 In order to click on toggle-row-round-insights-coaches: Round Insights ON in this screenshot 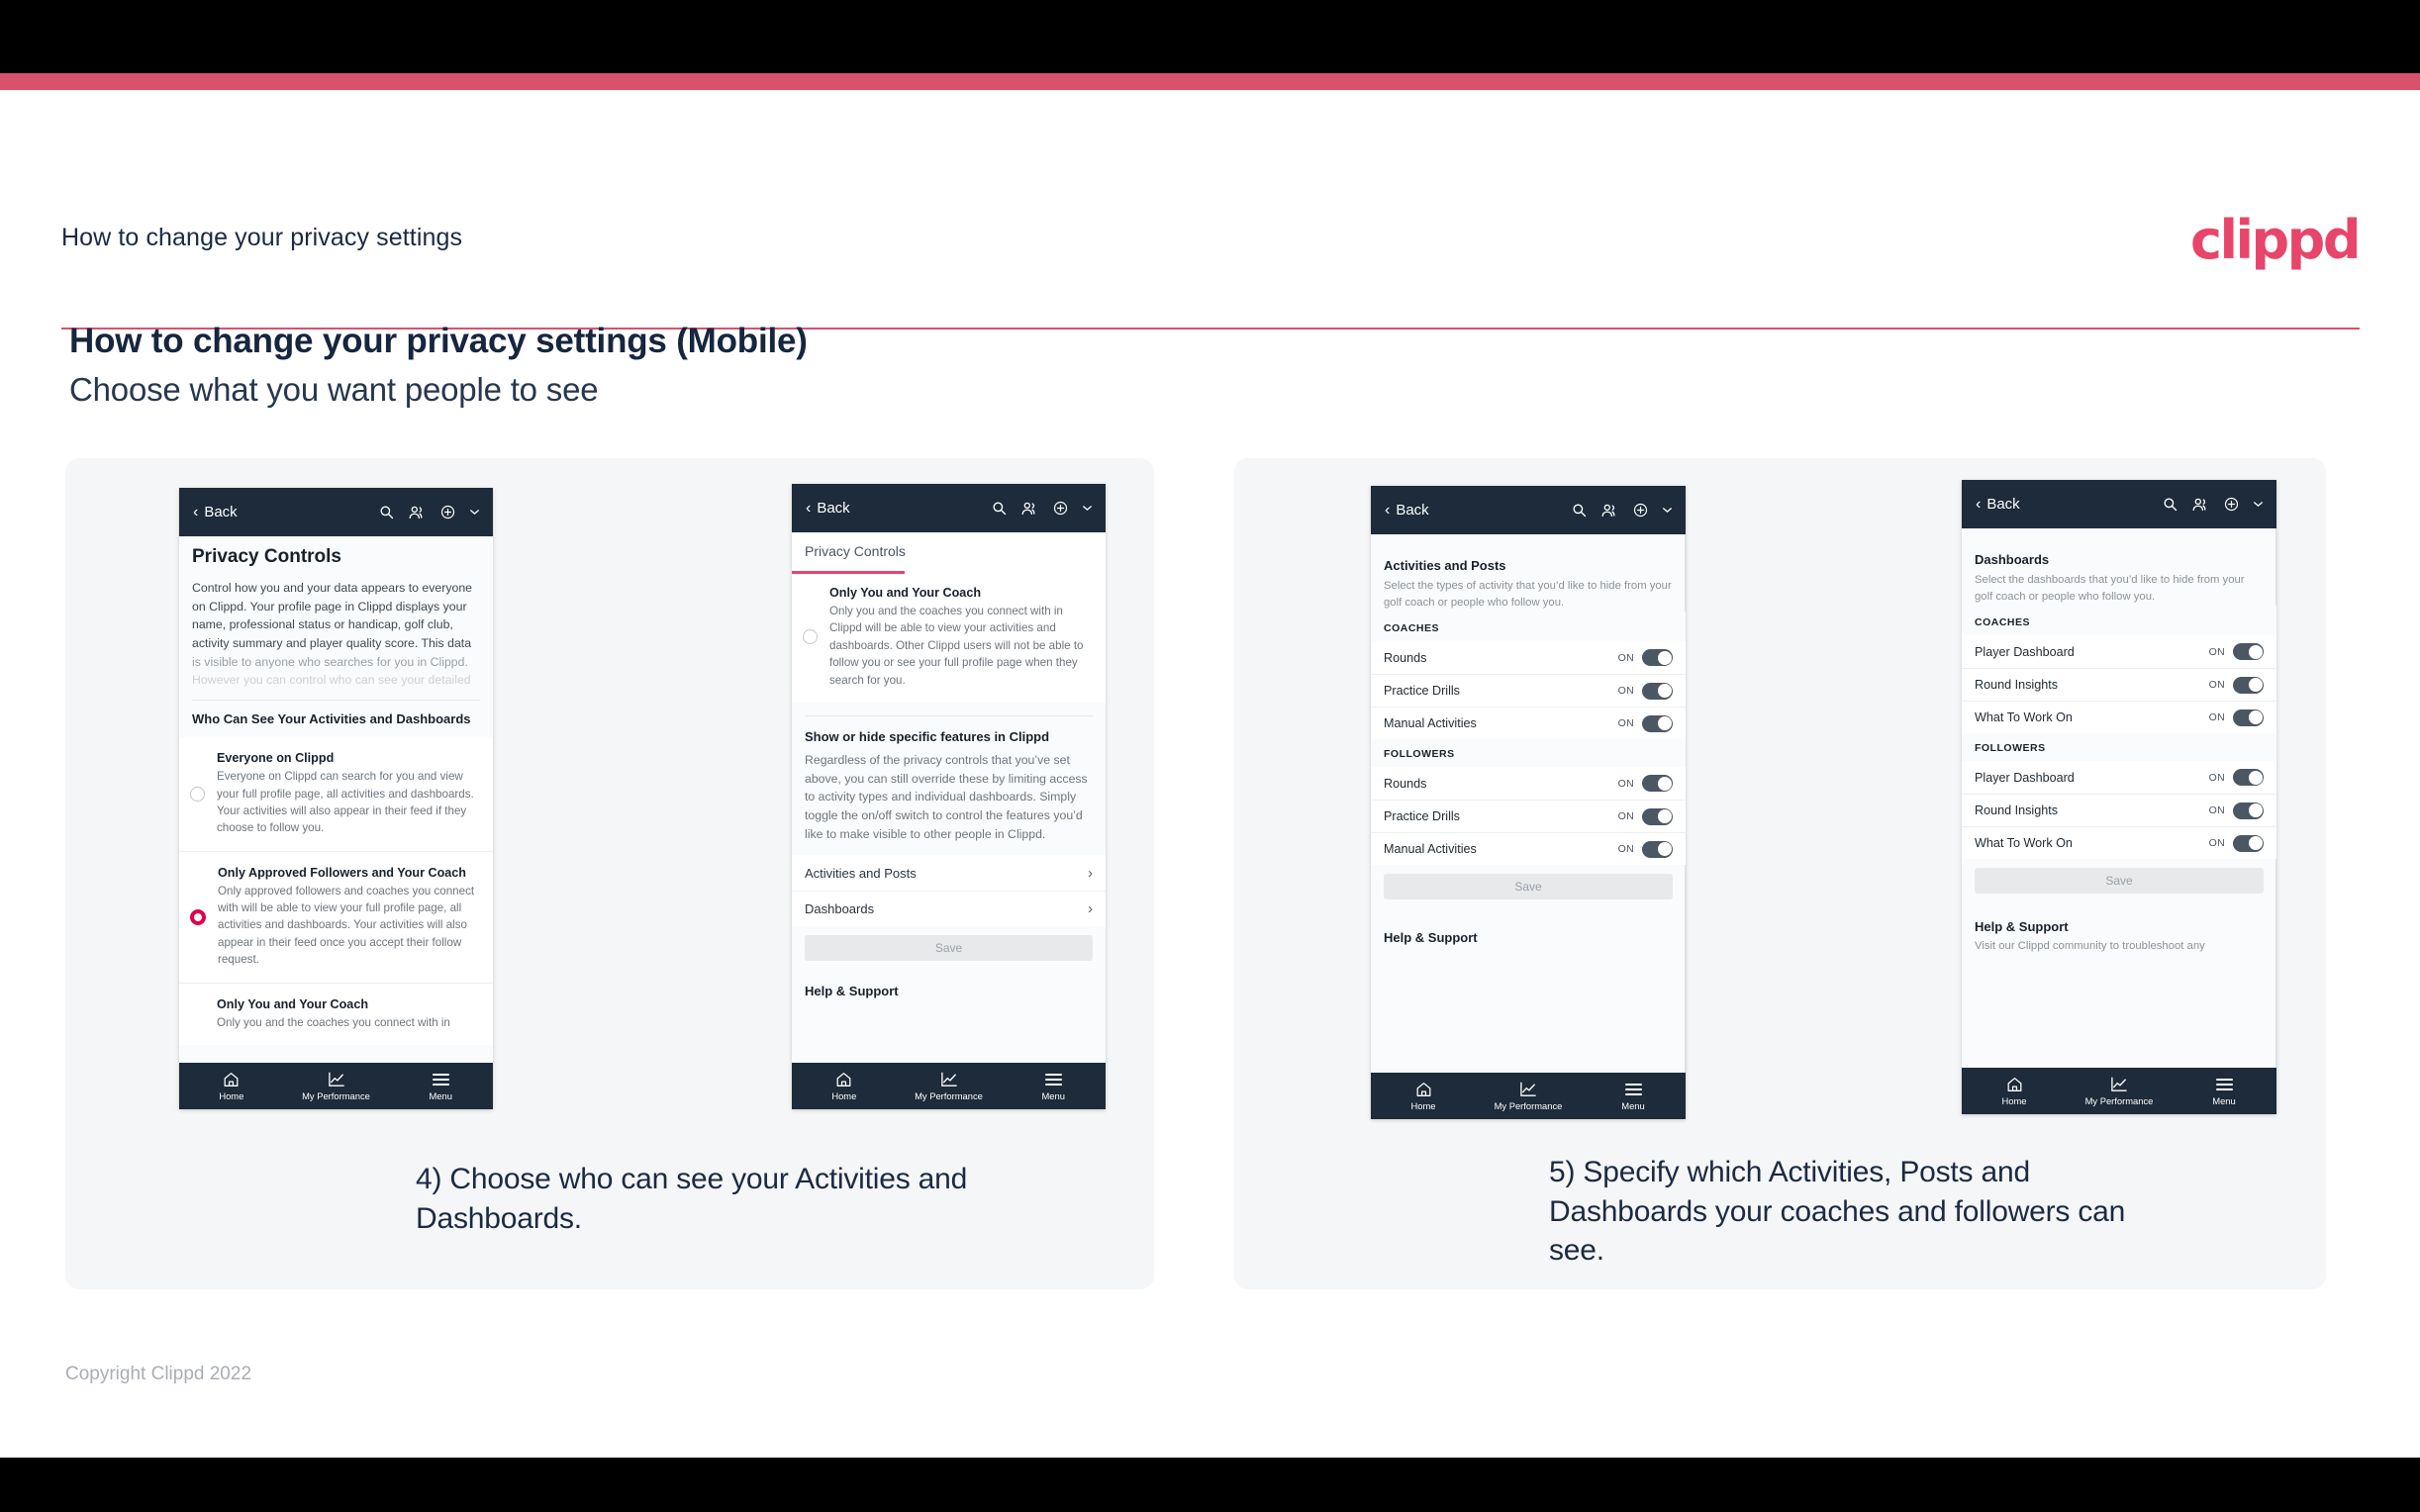, I will do `click(2119, 685)`.